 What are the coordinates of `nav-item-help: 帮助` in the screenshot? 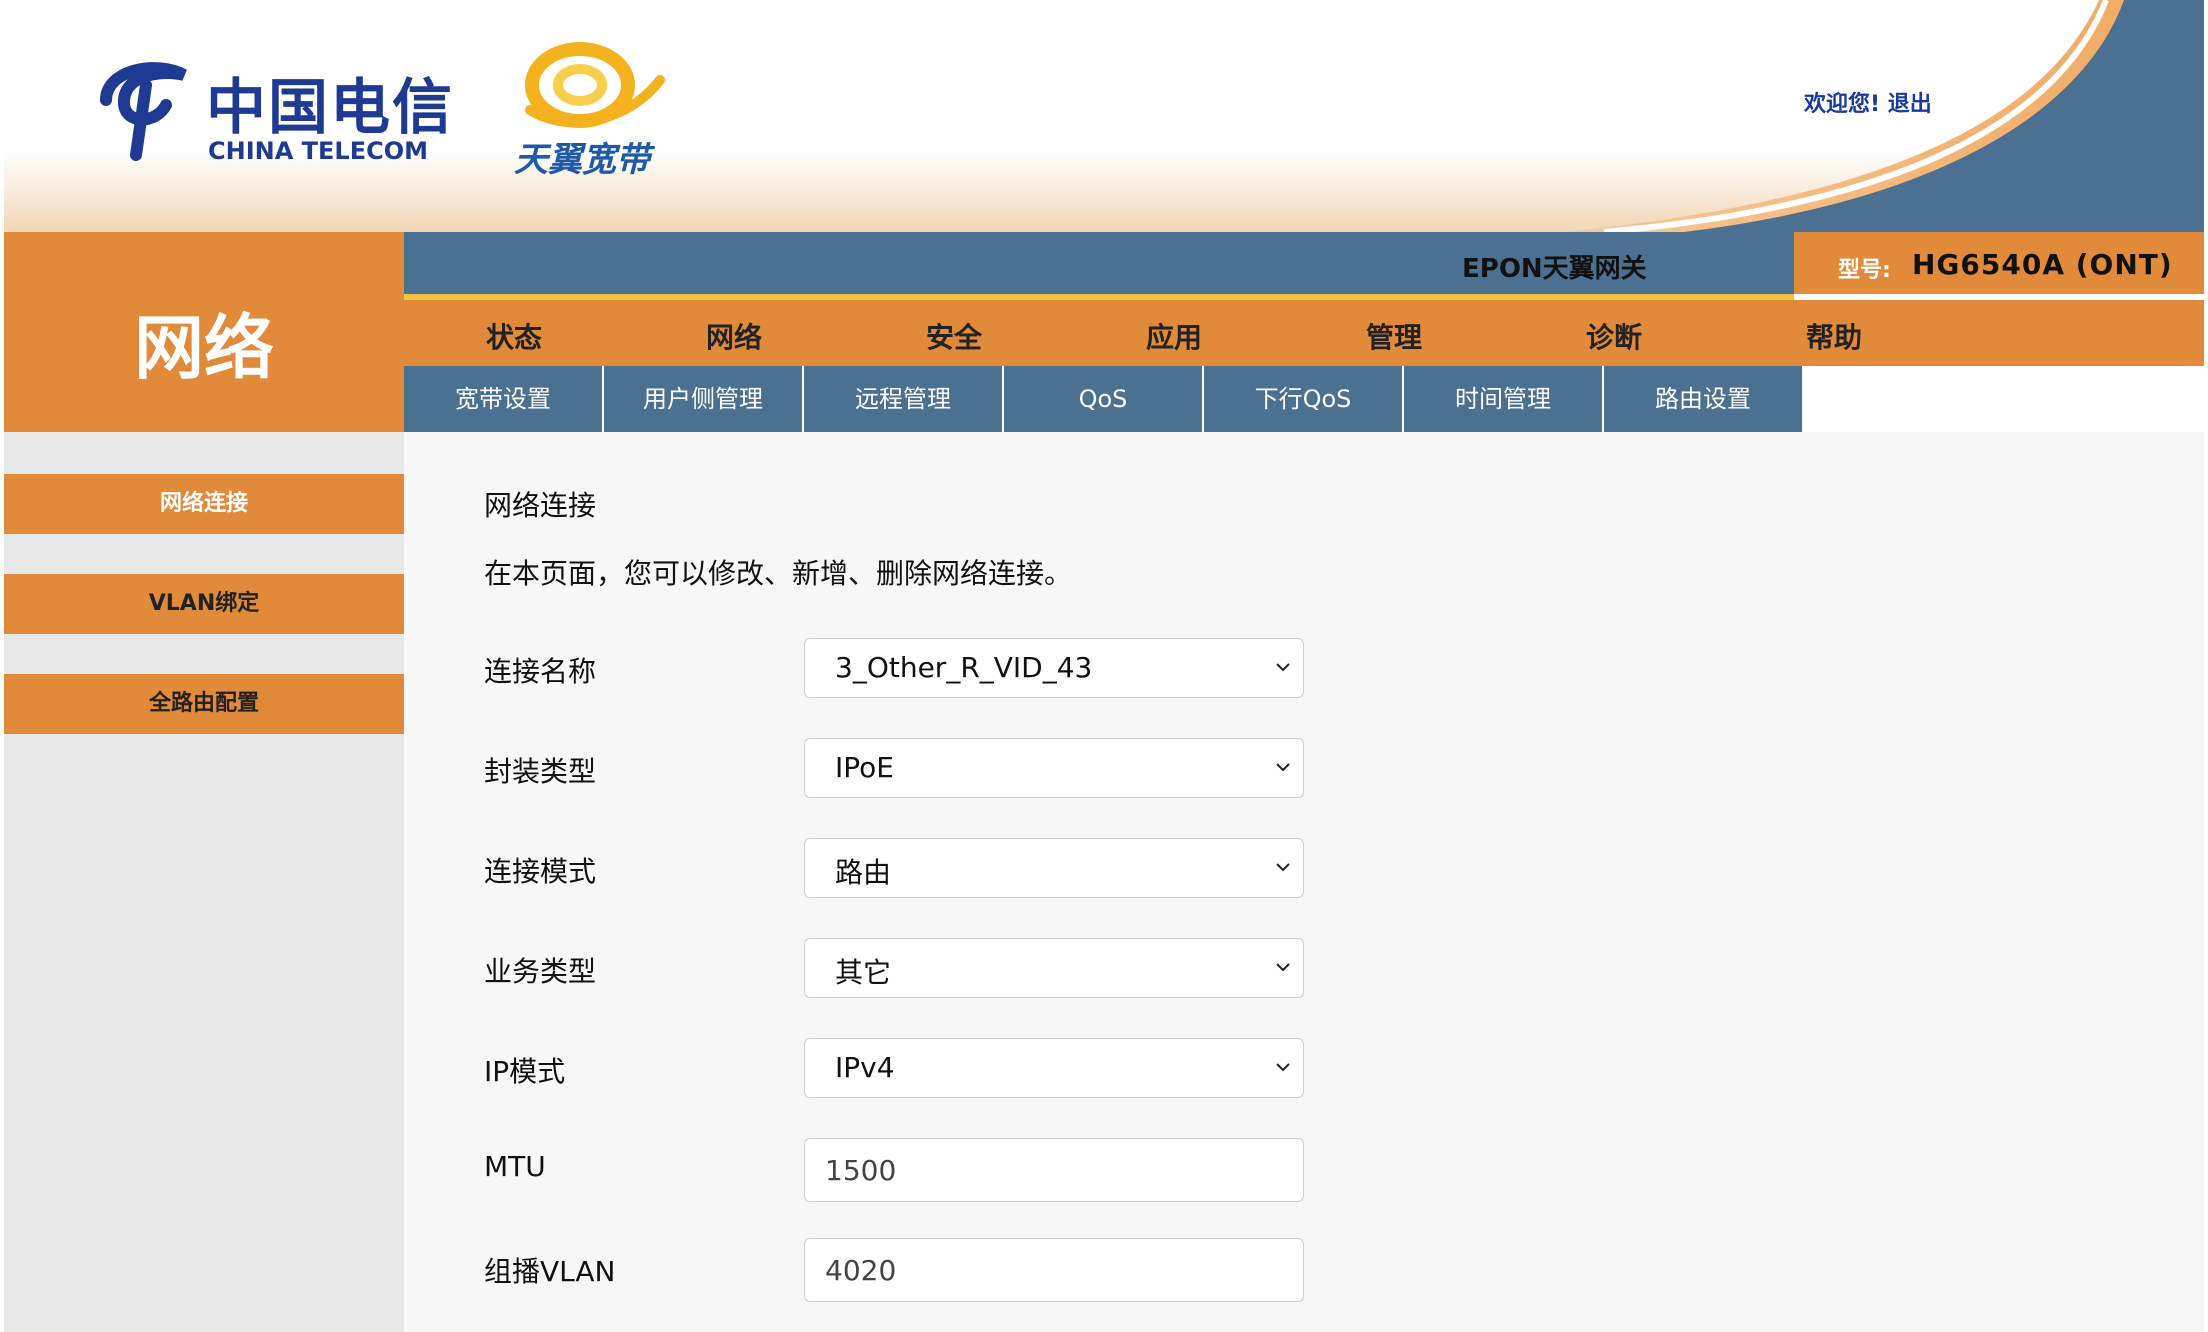 It's located at (1834, 336).